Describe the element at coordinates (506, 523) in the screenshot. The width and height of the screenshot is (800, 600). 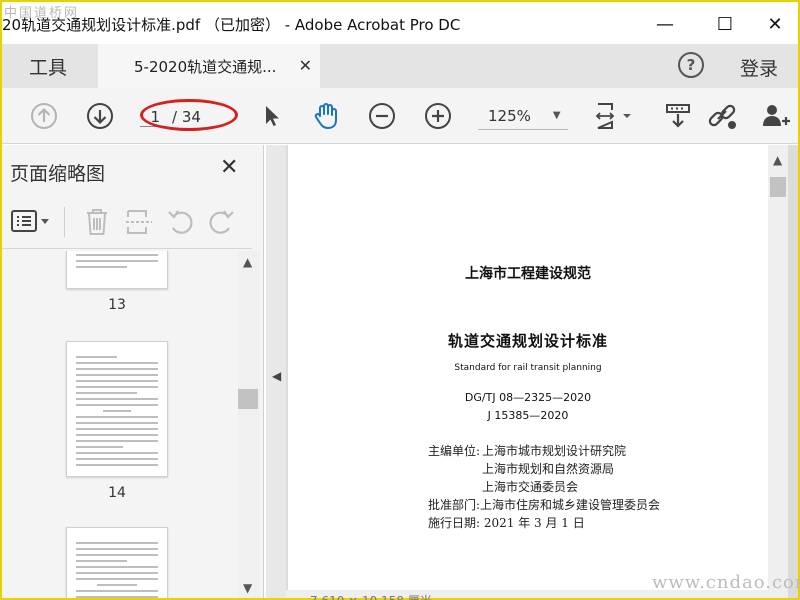
I see `effective-date: 施行日期: 2021 年 3 月 1 日` at that location.